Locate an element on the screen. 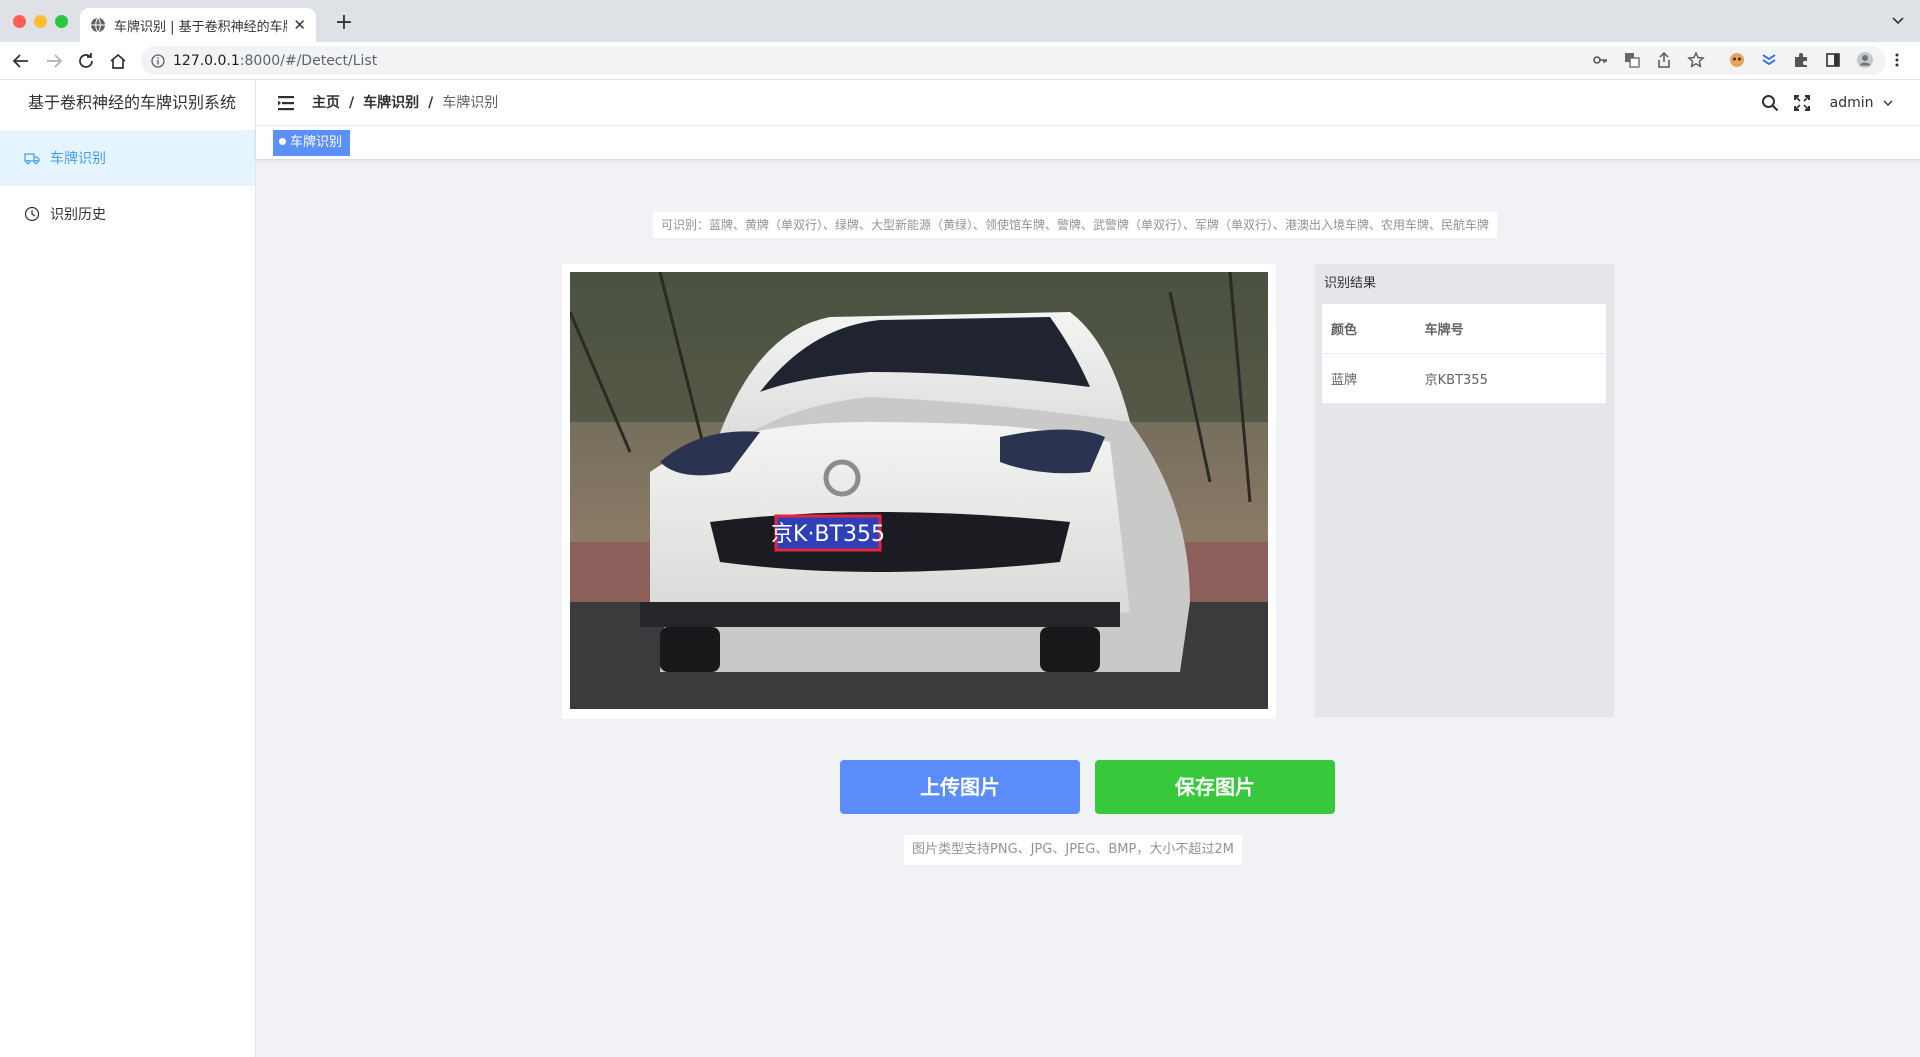 The image size is (1920, 1057). breadcrumb-home: 主页 is located at coordinates (326, 103).